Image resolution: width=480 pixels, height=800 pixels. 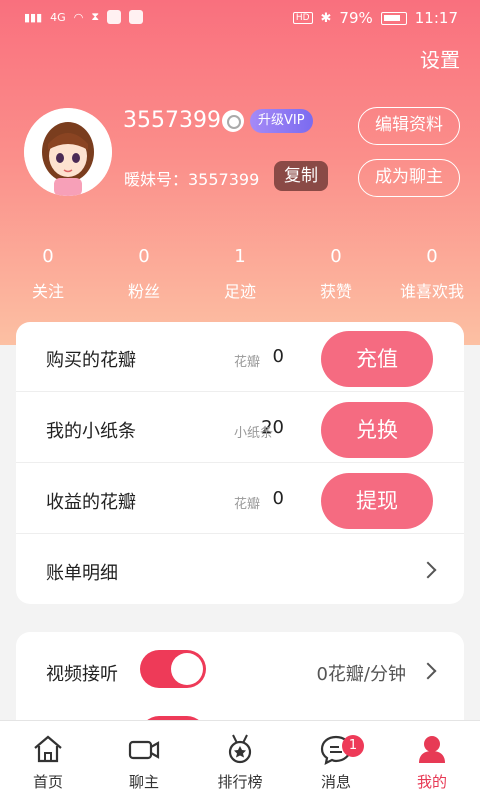 What do you see at coordinates (353, 746) in the screenshot?
I see `unread-badge: 1` at bounding box center [353, 746].